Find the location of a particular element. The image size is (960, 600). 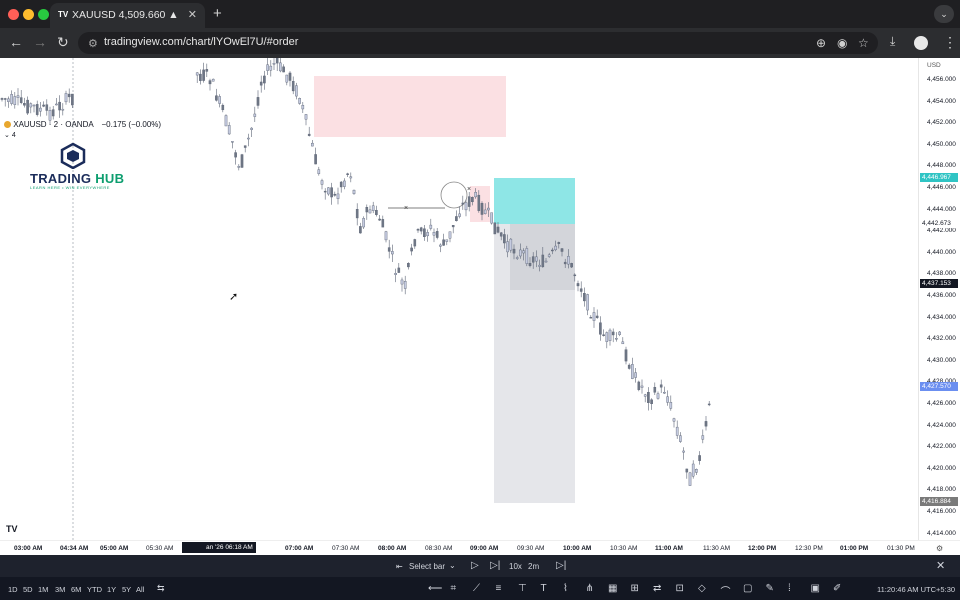

back-arrow-icon: ← is located at coordinates (16, 42).